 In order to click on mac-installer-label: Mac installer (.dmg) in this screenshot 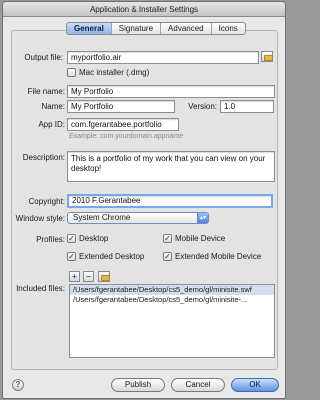, I will do `click(114, 72)`.